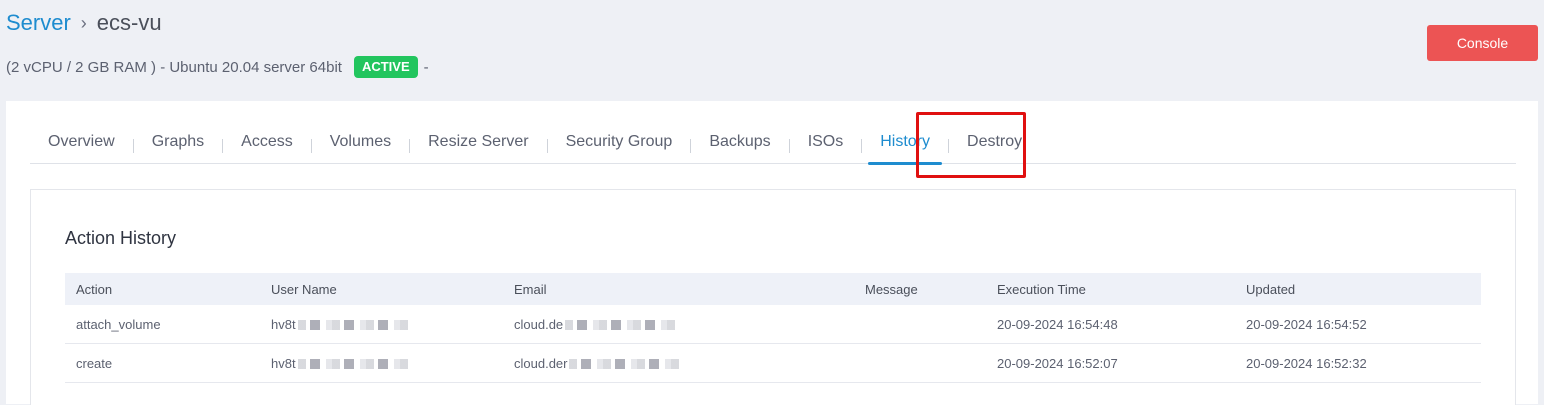 Image resolution: width=1544 pixels, height=405 pixels. What do you see at coordinates (94, 289) in the screenshot?
I see `column-header-action: Action` at bounding box center [94, 289].